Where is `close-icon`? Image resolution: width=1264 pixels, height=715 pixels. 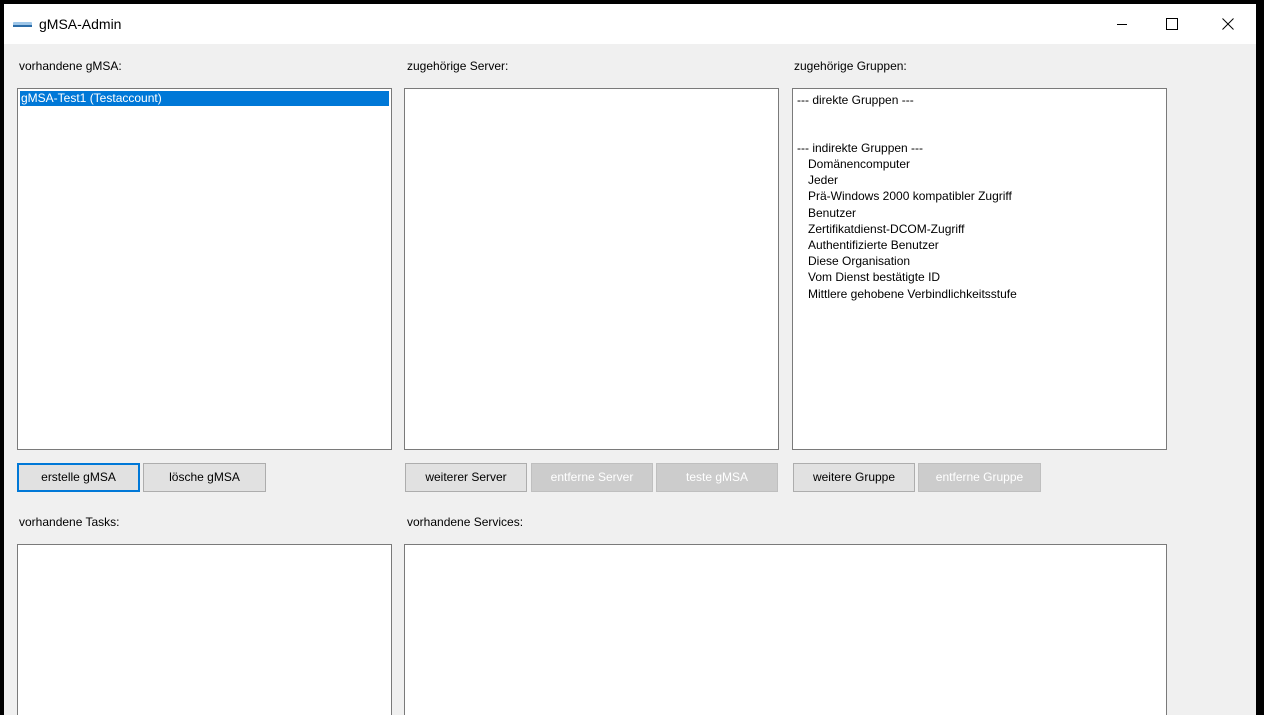
close-icon is located at coordinates (1228, 24).